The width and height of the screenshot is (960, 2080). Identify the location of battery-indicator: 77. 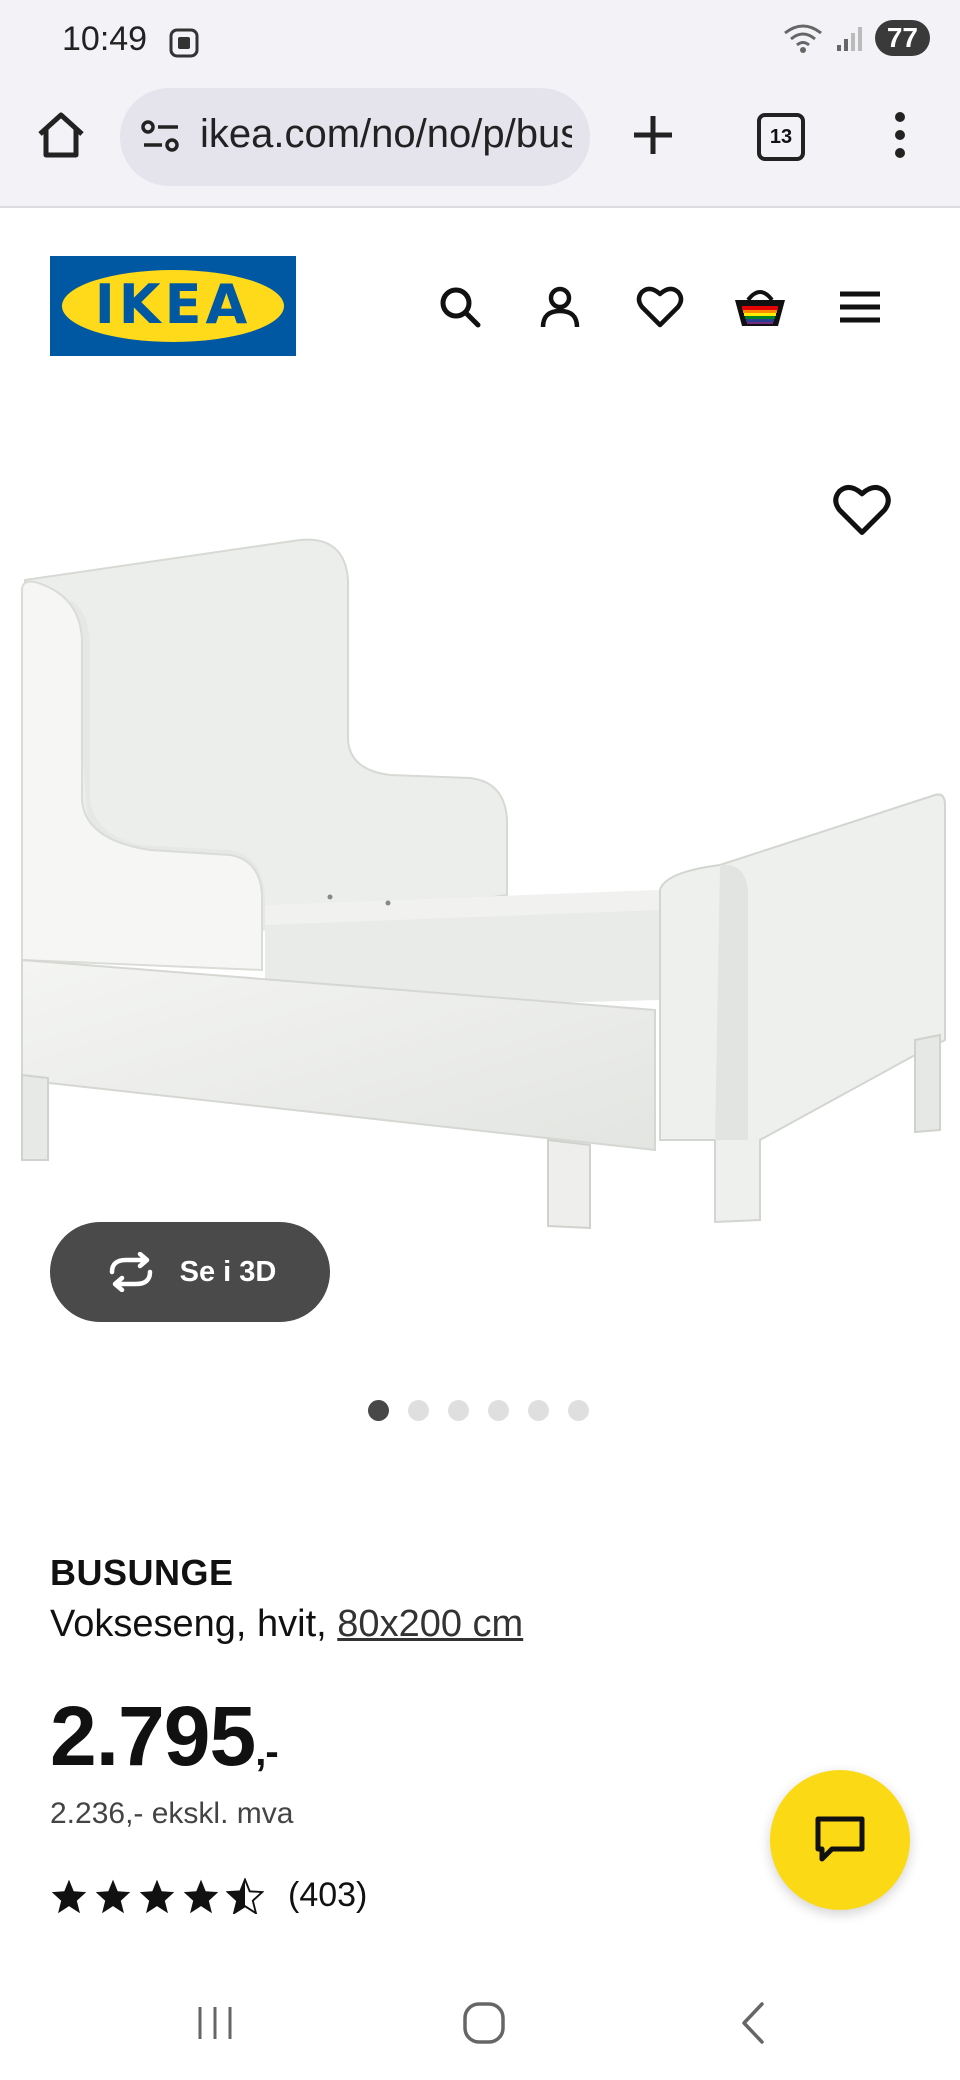
(902, 38).